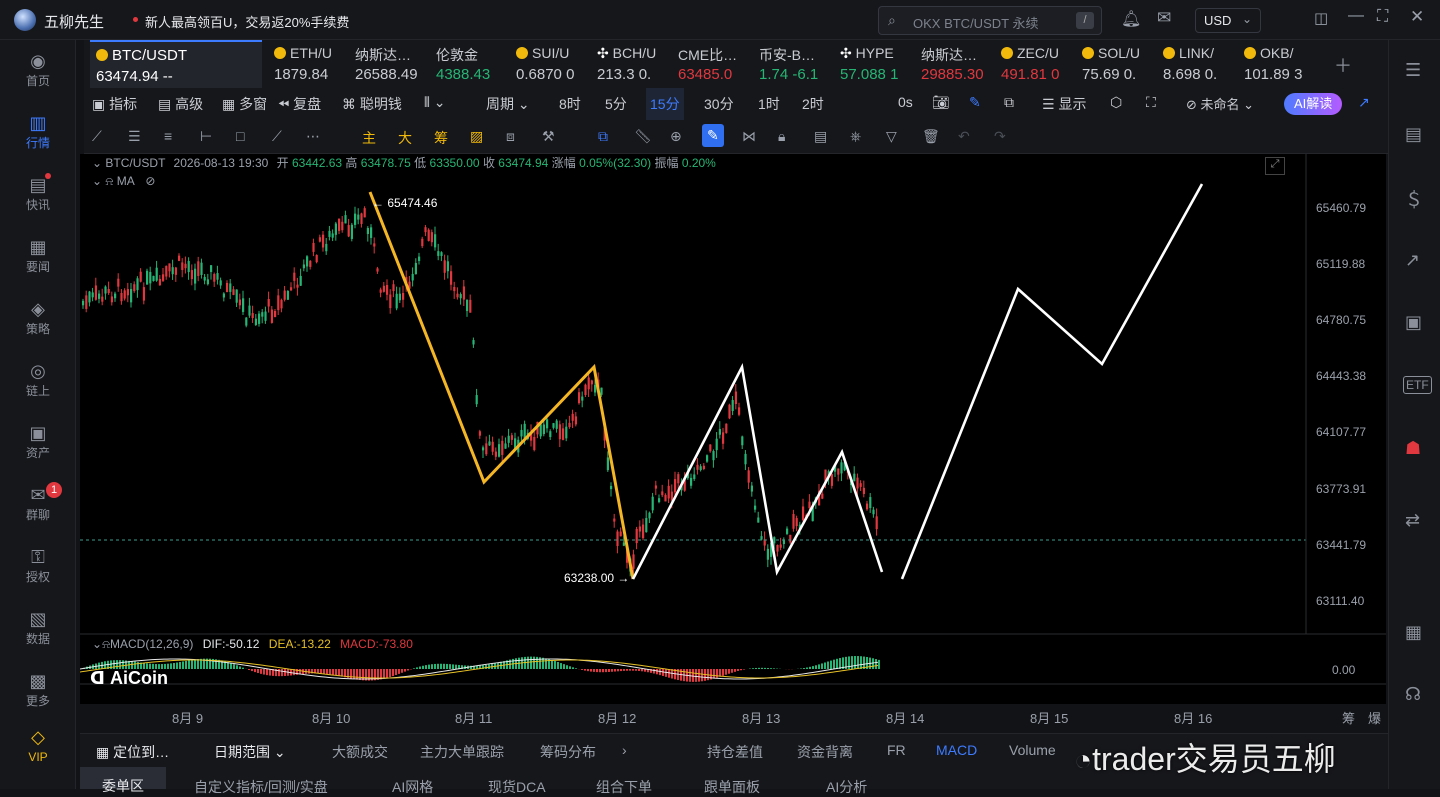 This screenshot has width=1440, height=797. I want to click on mail-icon: ✉, so click(1164, 18).